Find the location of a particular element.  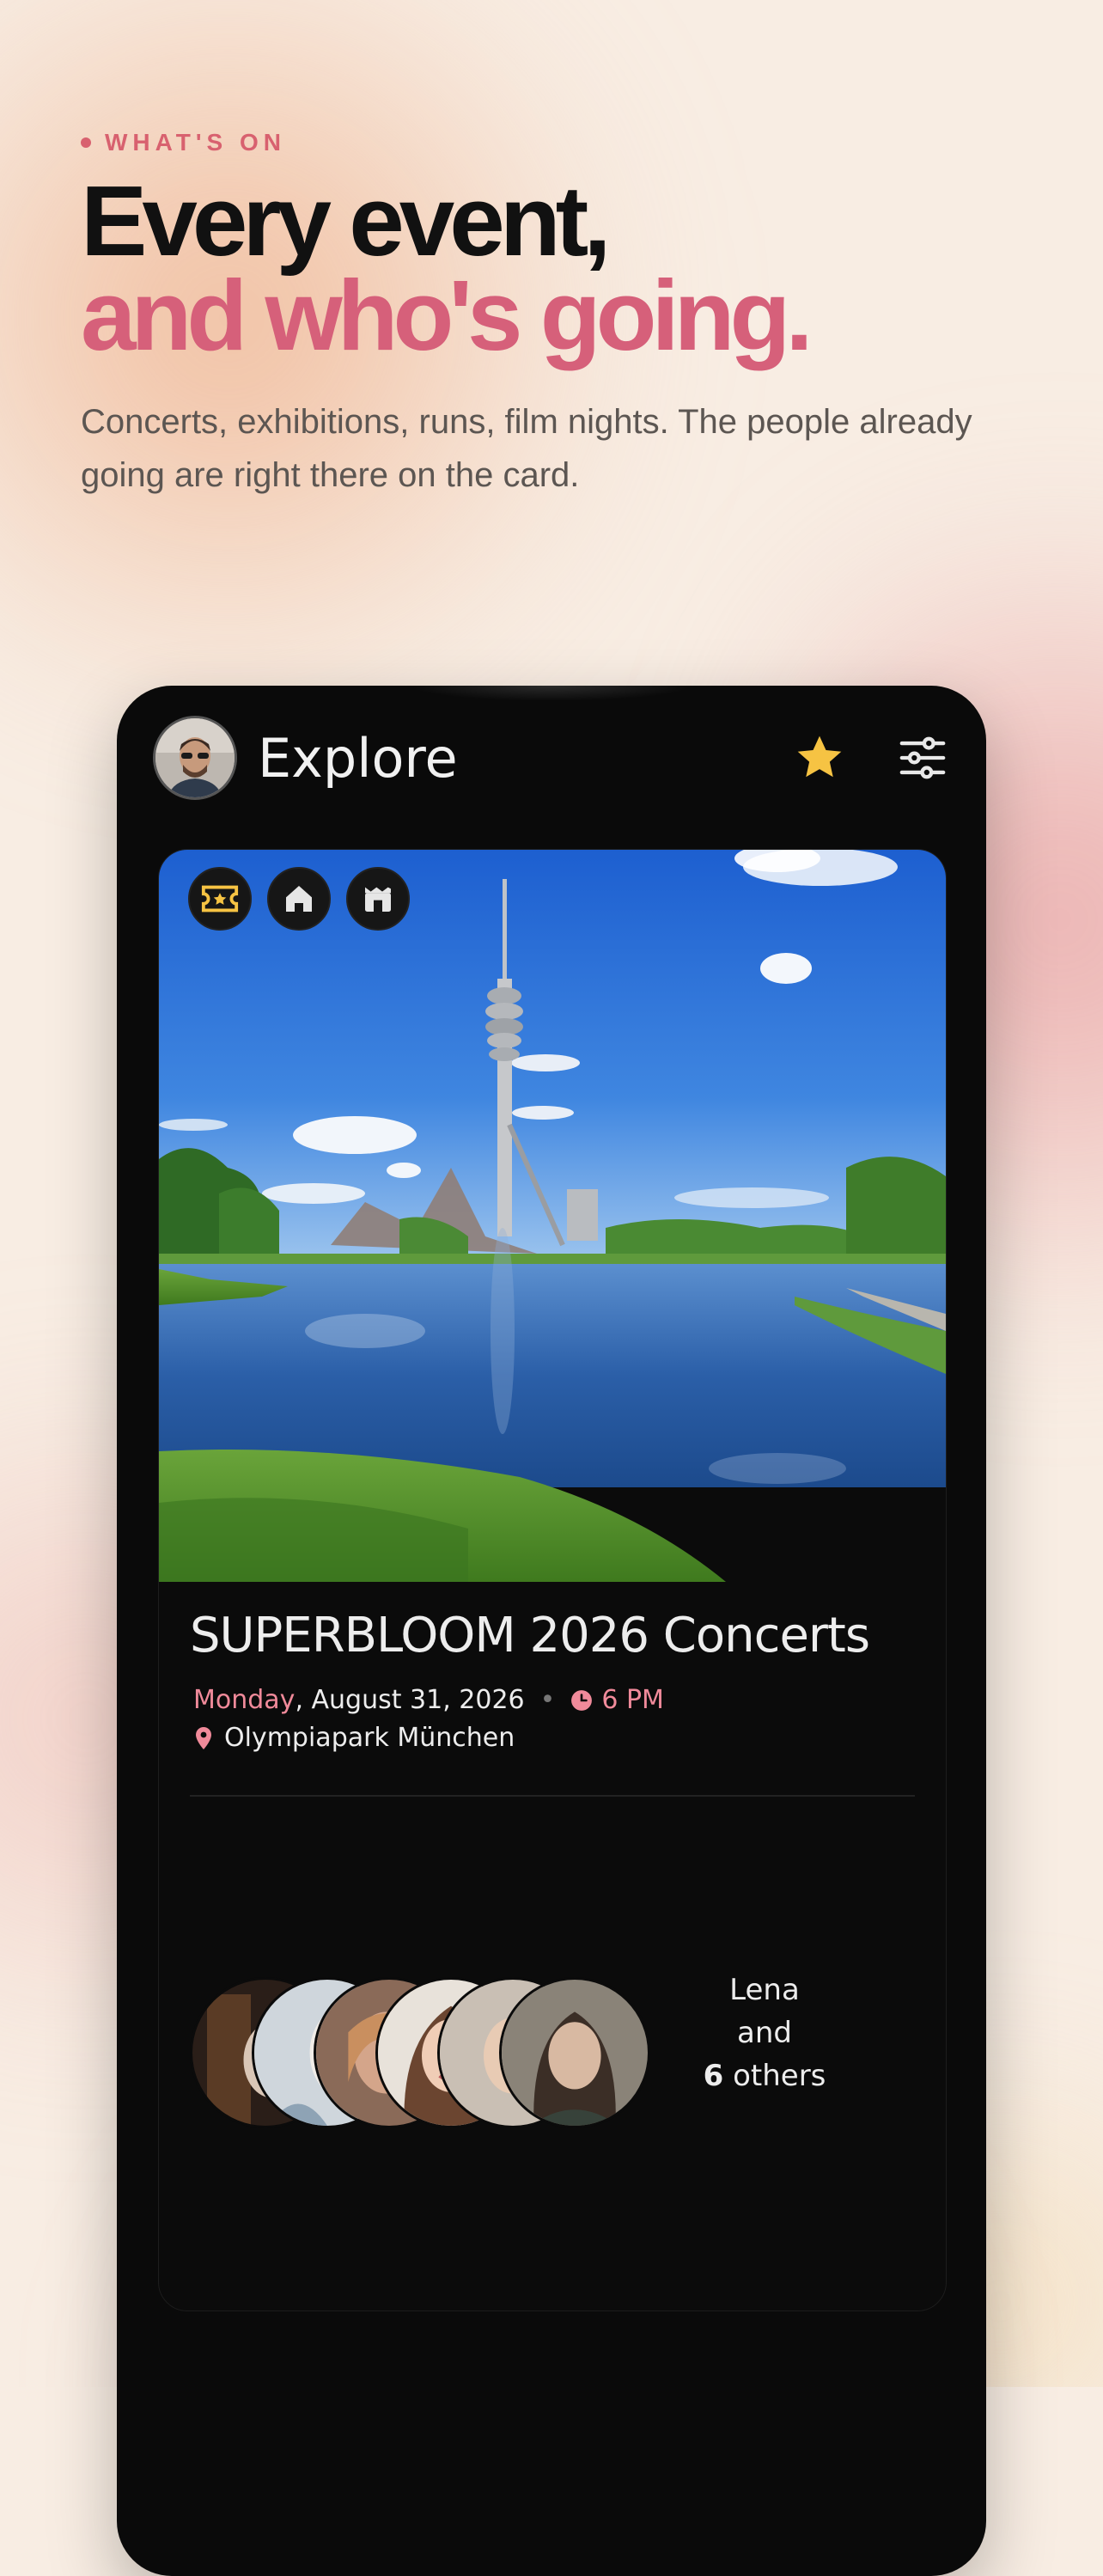

event-location: Olympiapark München is located at coordinates (354, 1738).